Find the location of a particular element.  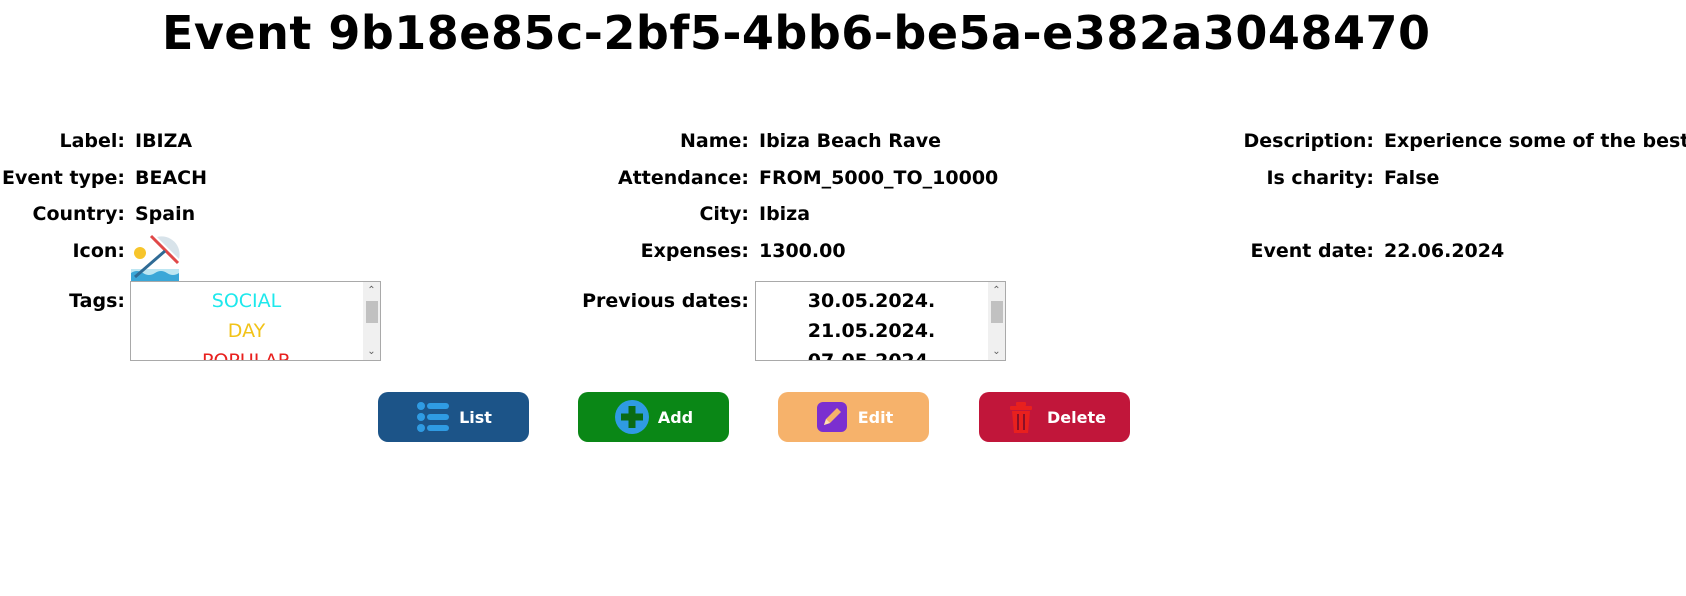

event-date-label: Event date: is located at coordinates (1312, 251).